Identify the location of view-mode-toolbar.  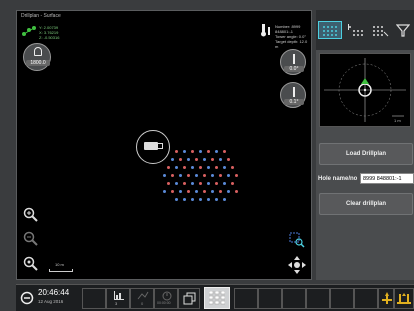
(365, 30).